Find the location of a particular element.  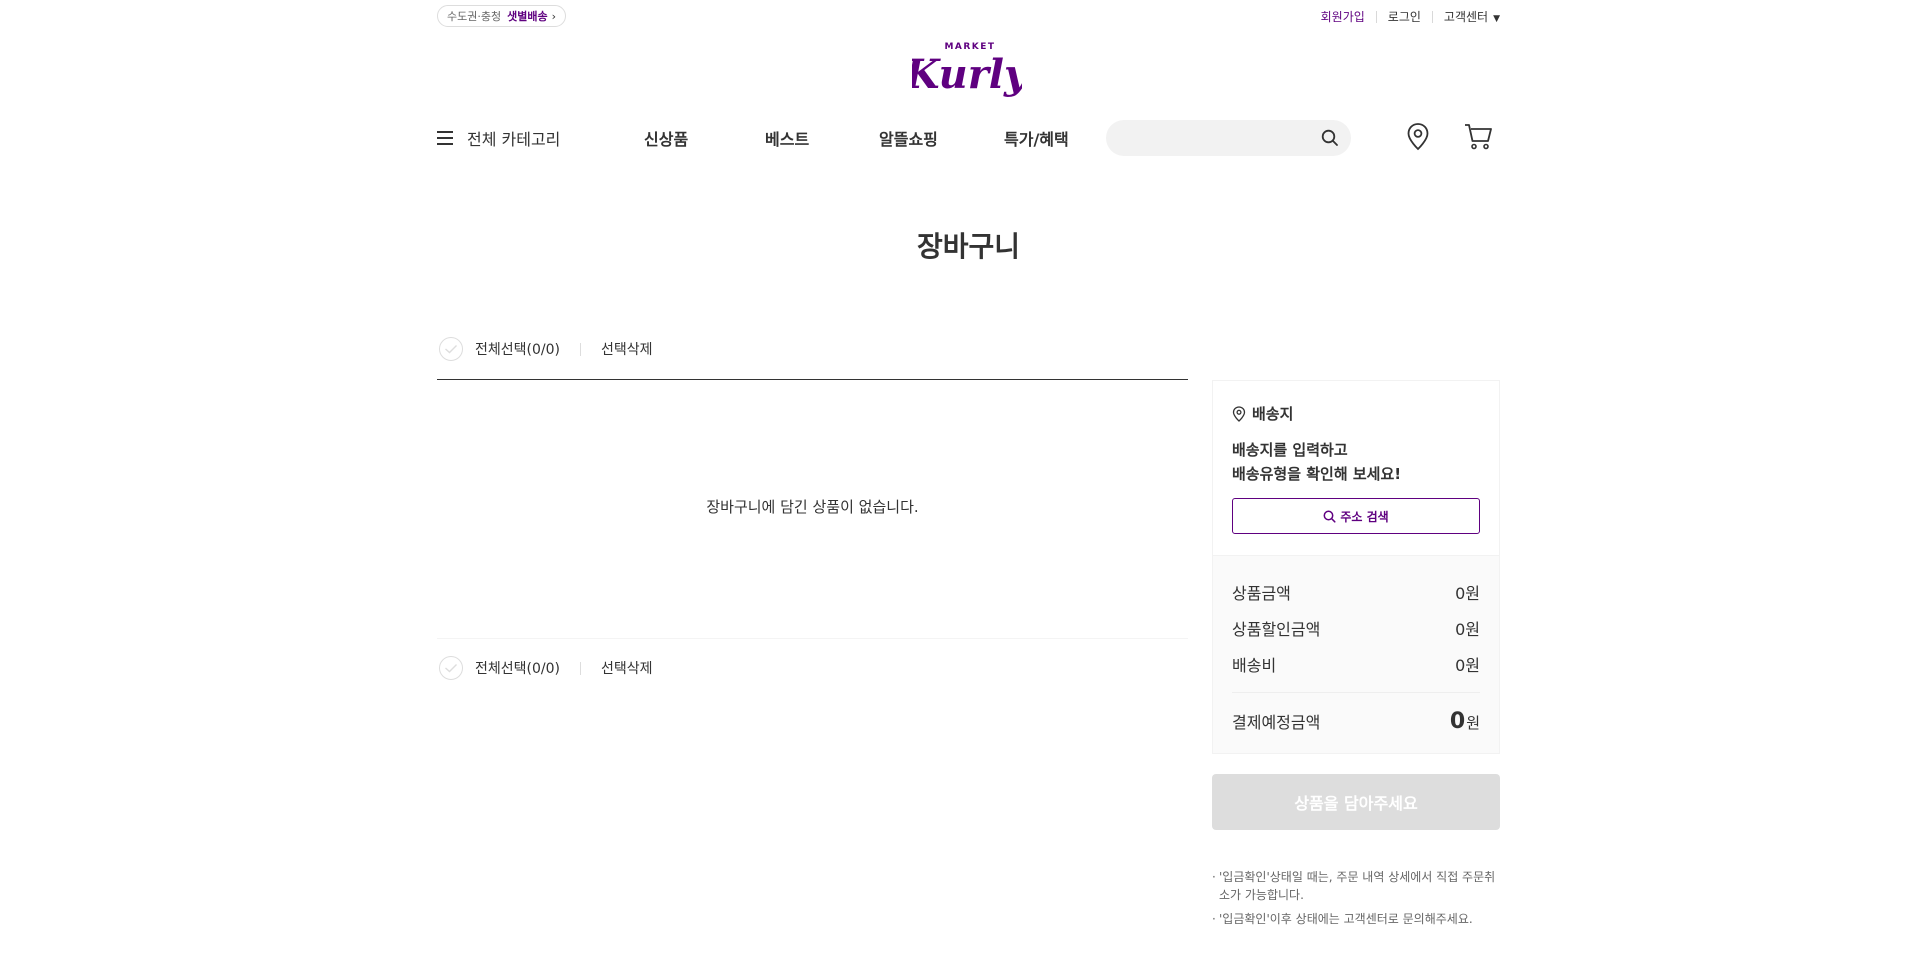

total-label: 결제예정금액 is located at coordinates (1276, 722).